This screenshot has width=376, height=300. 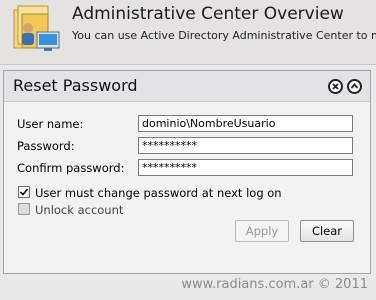 What do you see at coordinates (245, 123) in the screenshot?
I see `username-field: dominio\NombreUsuario` at bounding box center [245, 123].